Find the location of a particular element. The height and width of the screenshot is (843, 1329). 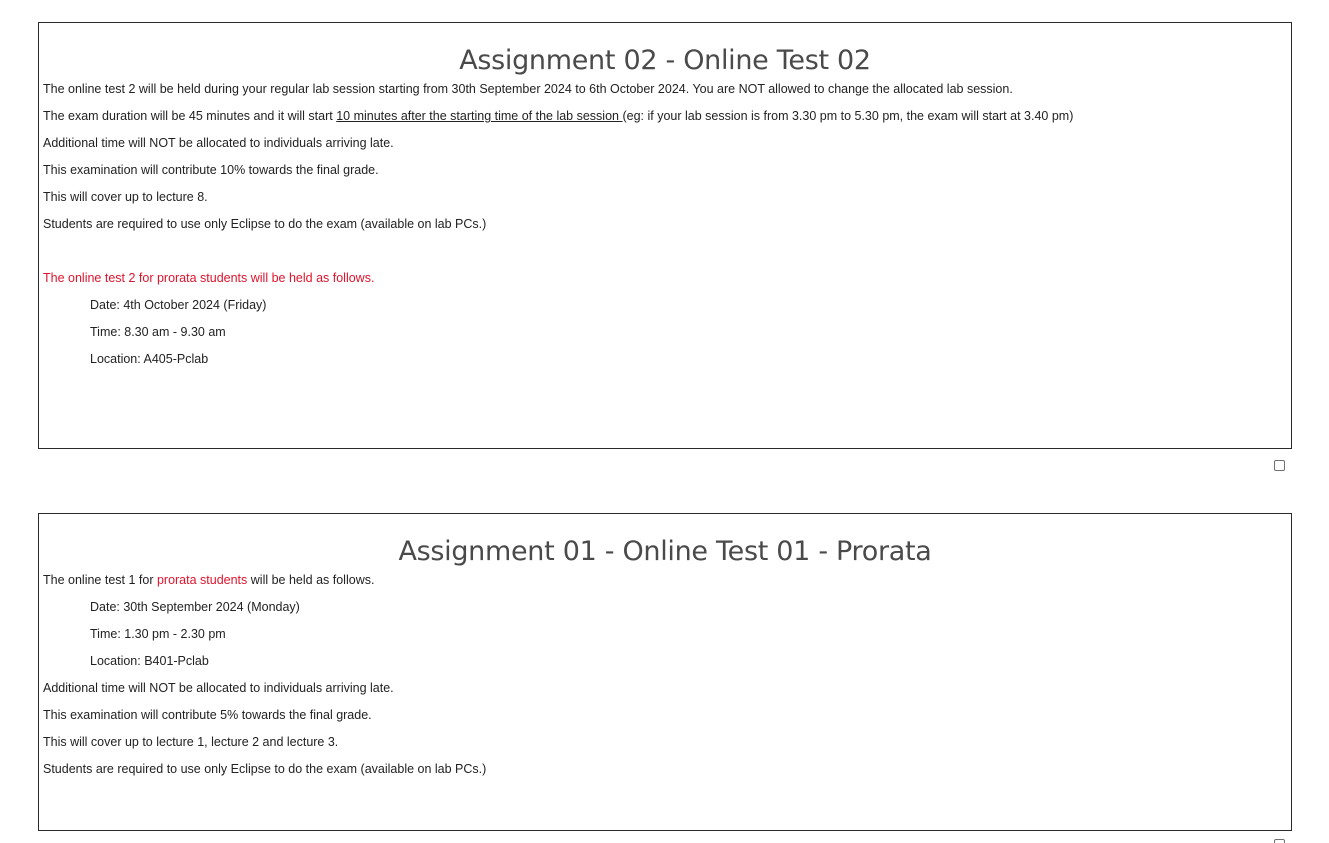

prorata-students-highlight: prorata students is located at coordinates (202, 580).